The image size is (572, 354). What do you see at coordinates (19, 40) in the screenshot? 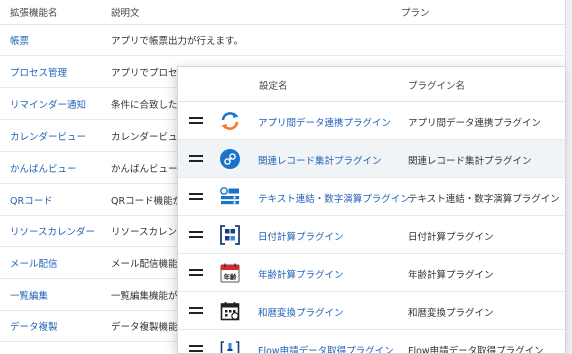
I see `extension-link: 帳票` at bounding box center [19, 40].